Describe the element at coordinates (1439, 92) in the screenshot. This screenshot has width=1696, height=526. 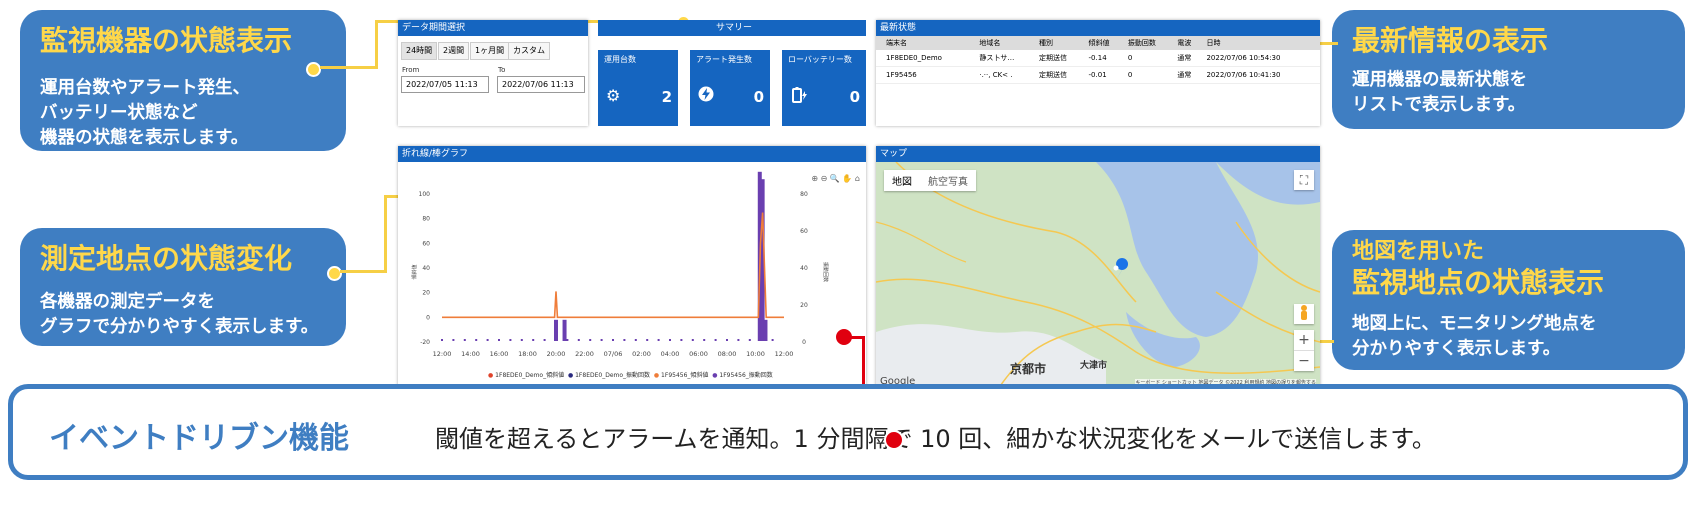
I see `callout-description: 運用機器の最新状態を リストで表示します。` at that location.